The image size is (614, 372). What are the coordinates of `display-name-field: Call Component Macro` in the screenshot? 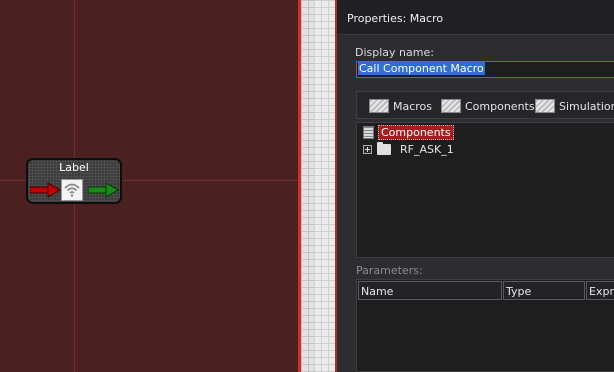 It's located at (485, 69).